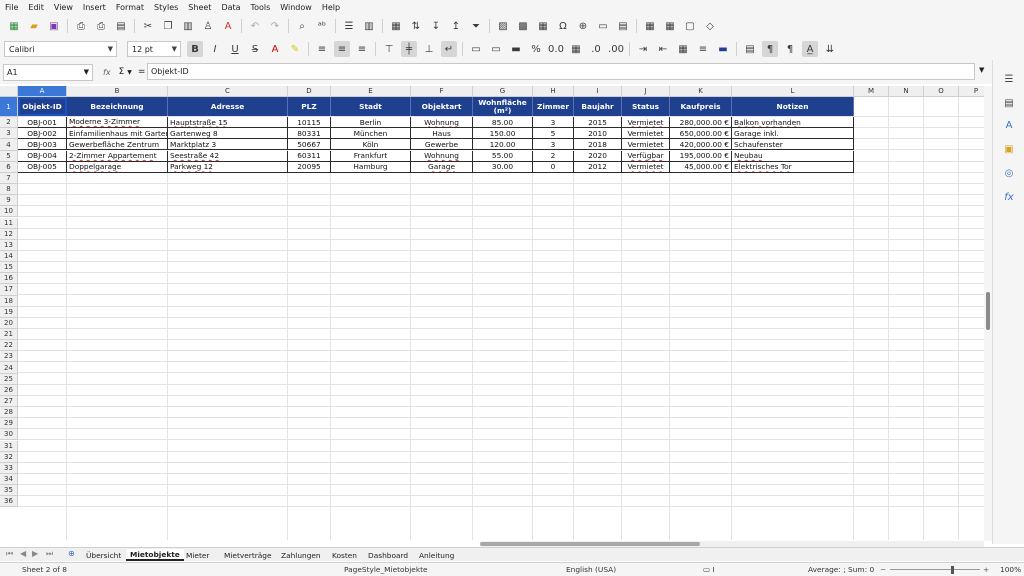 The height and width of the screenshot is (576, 1024). Describe the element at coordinates (9, 312) in the screenshot. I see `row-header-19: 19` at that location.